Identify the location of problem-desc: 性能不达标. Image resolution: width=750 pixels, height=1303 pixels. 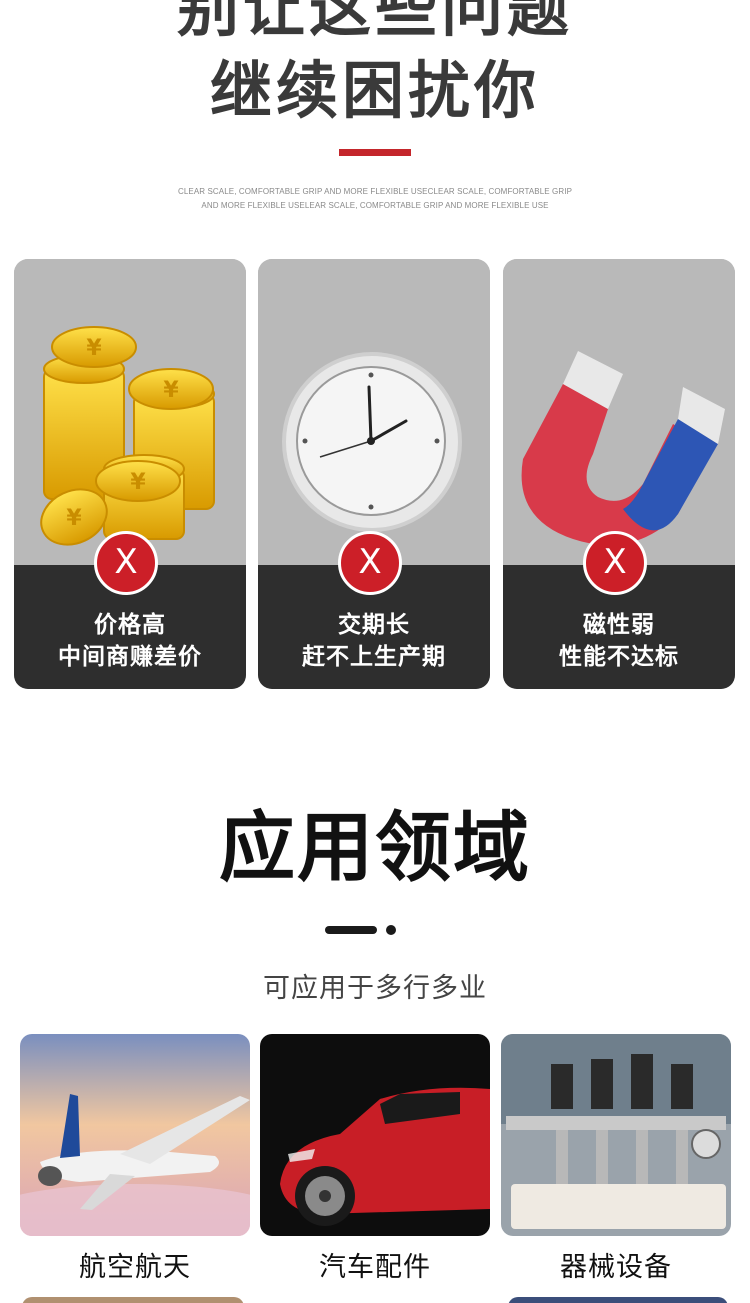
(619, 657).